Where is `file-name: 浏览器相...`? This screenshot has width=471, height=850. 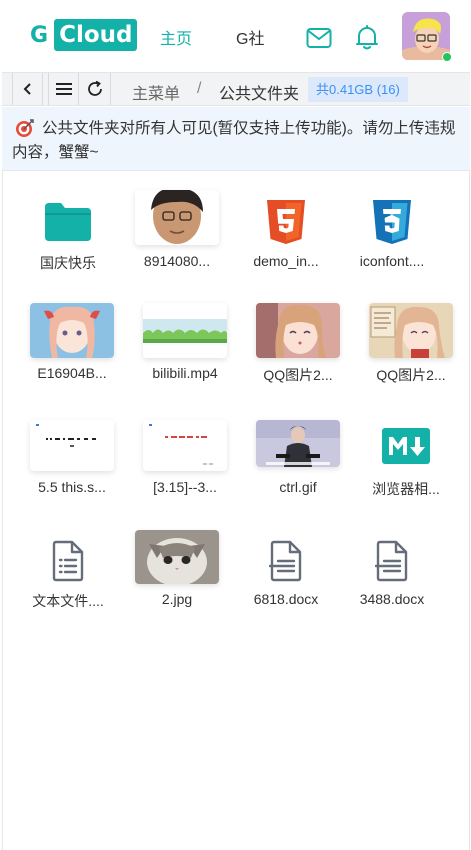 file-name: 浏览器相... is located at coordinates (406, 489).